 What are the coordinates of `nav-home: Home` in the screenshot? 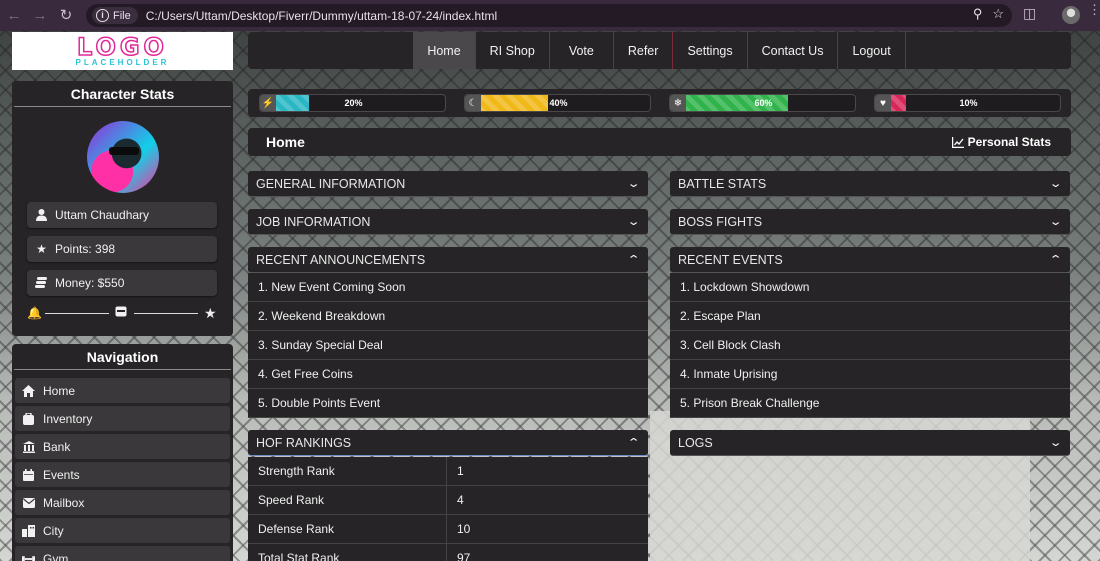 It's located at (444, 50).